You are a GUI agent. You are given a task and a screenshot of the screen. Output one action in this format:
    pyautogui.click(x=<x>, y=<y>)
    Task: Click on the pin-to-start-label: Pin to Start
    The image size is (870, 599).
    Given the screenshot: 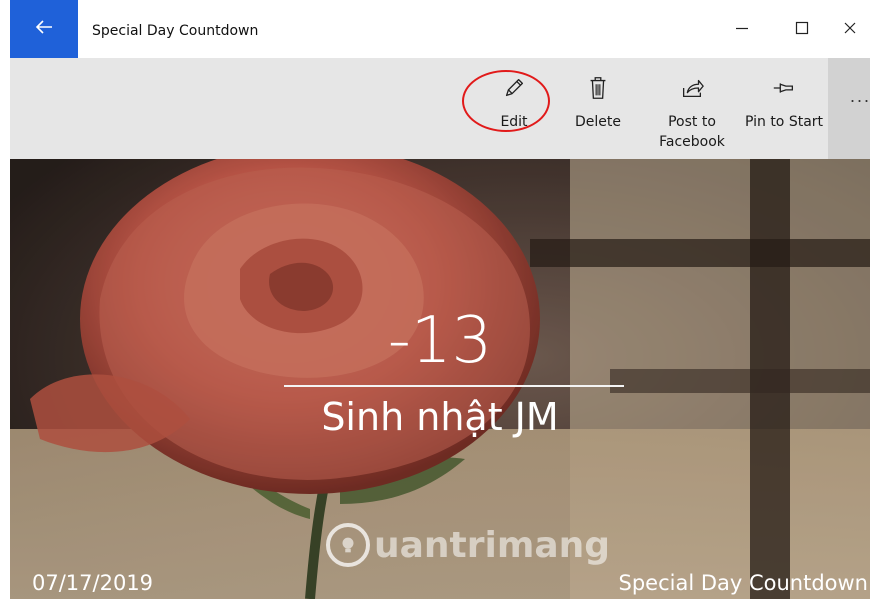 What is the action you would take?
    pyautogui.click(x=784, y=122)
    